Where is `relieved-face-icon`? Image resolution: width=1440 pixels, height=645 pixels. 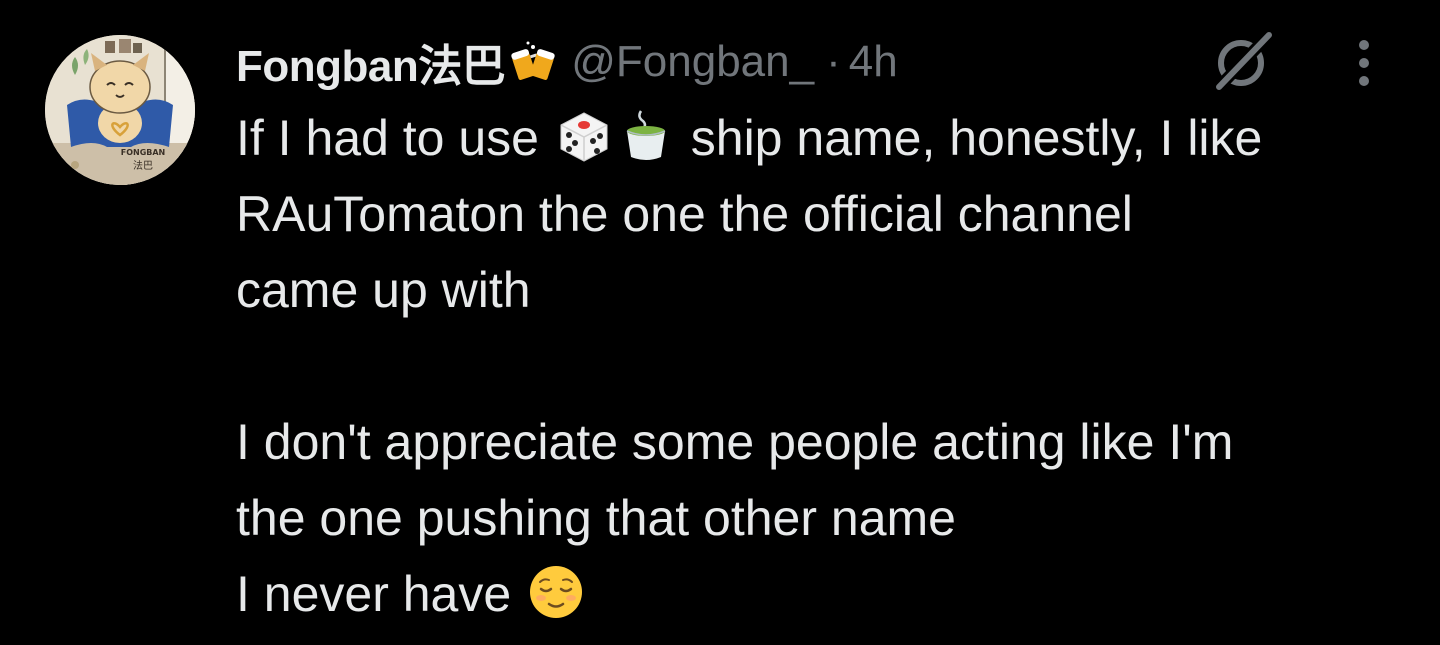
relieved-face-icon is located at coordinates (556, 592).